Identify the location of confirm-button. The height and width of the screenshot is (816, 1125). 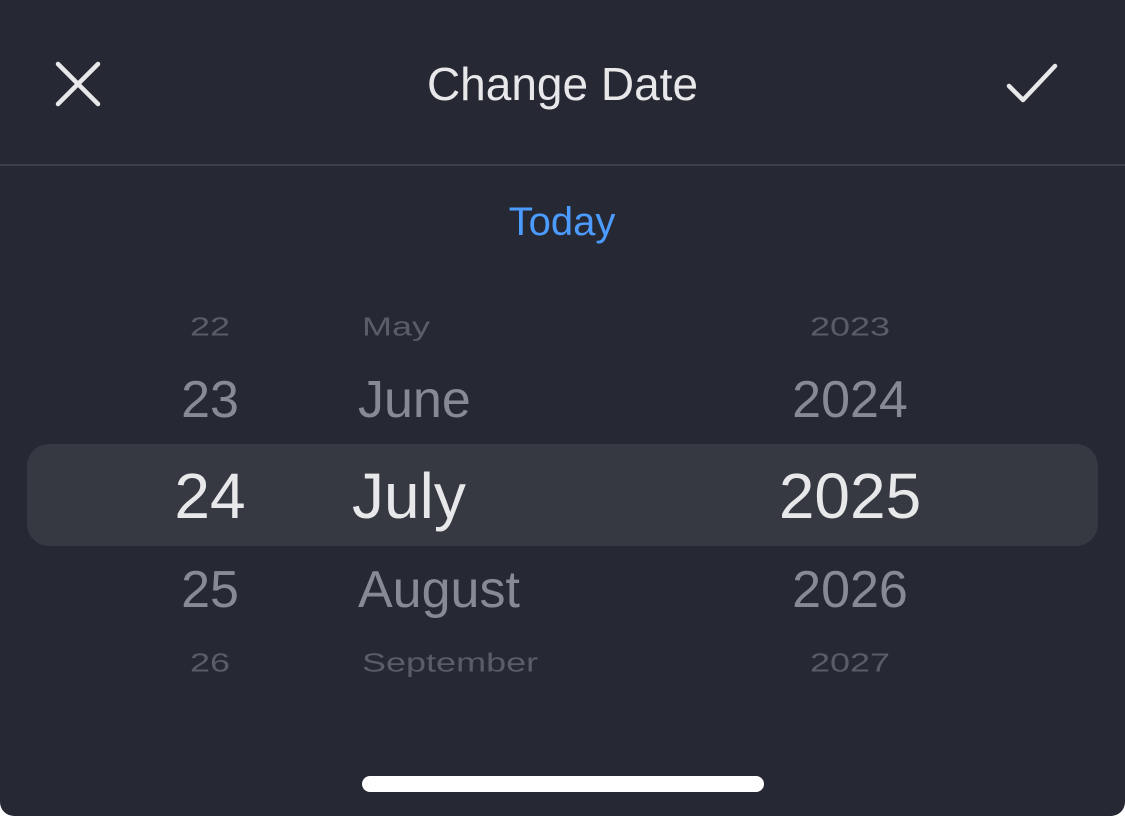
(1032, 84).